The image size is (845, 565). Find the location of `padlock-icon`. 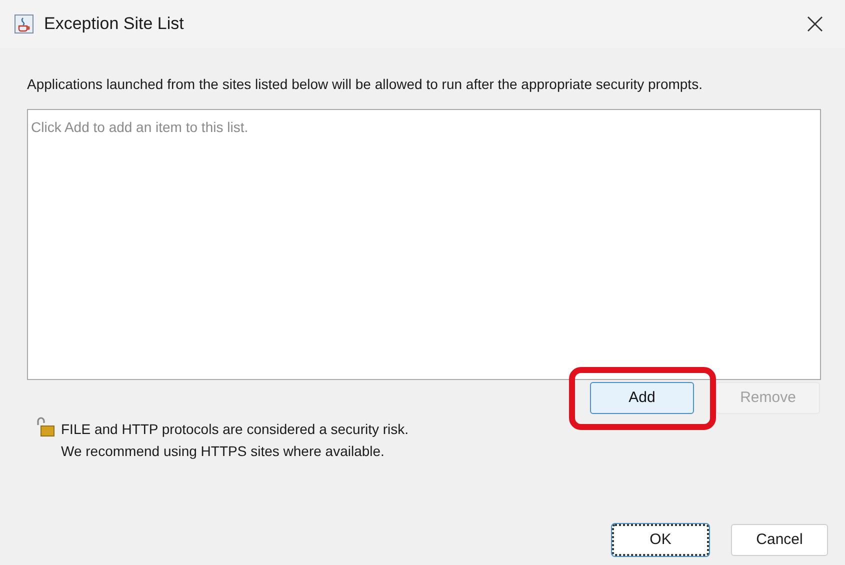

padlock-icon is located at coordinates (45, 427).